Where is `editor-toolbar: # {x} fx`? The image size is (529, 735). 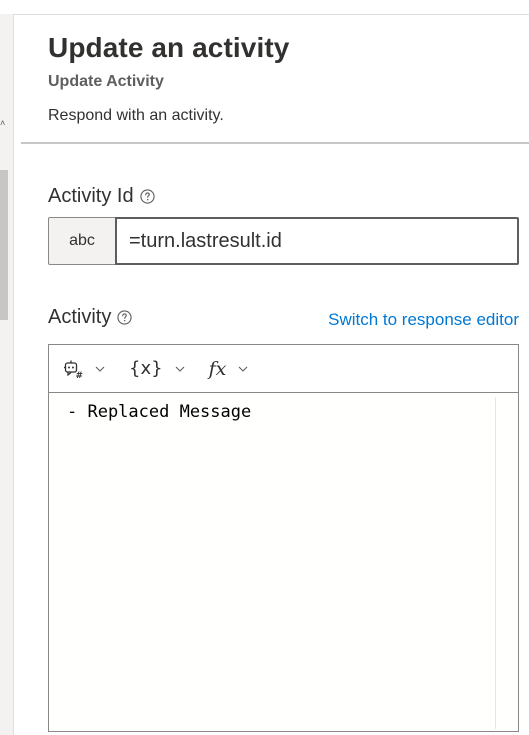 editor-toolbar: # {x} fx is located at coordinates (283, 369).